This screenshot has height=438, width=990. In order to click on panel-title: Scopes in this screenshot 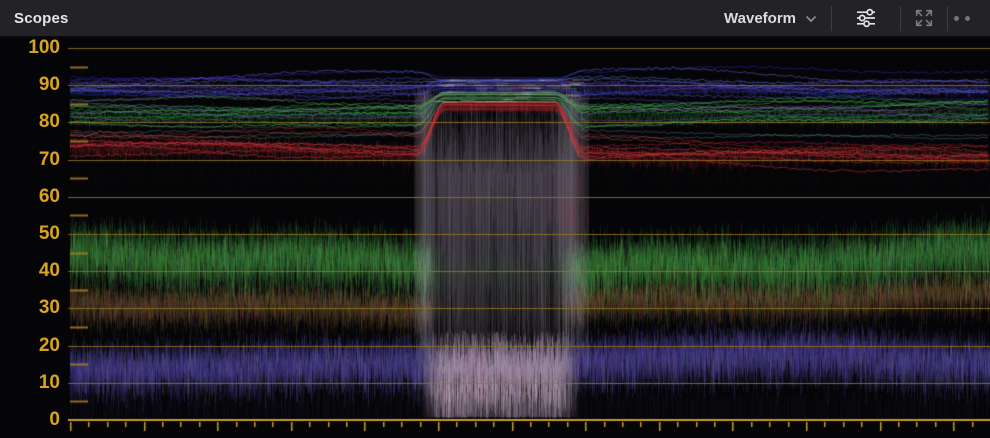, I will do `click(41, 18)`.